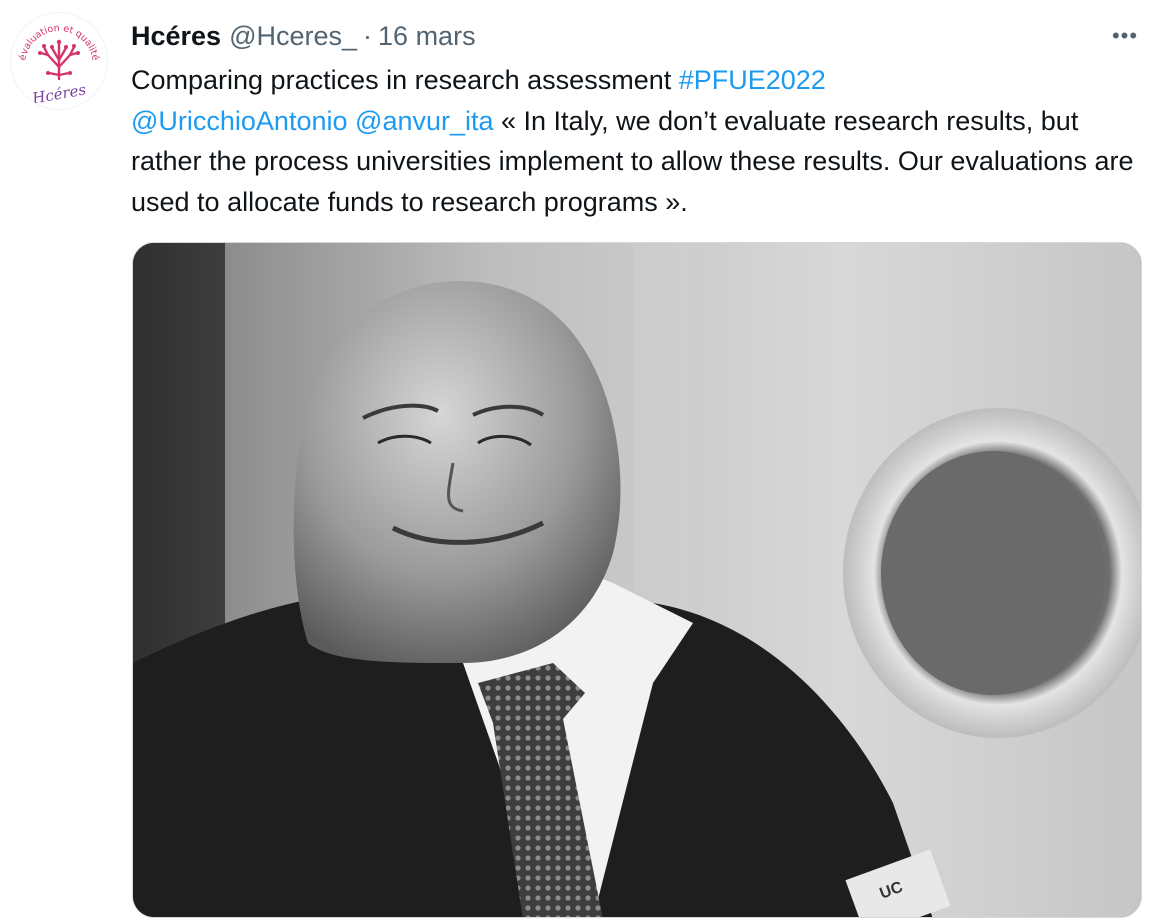  What do you see at coordinates (424, 121) in the screenshot?
I see `mention-link-anvur: @anvur_ita` at bounding box center [424, 121].